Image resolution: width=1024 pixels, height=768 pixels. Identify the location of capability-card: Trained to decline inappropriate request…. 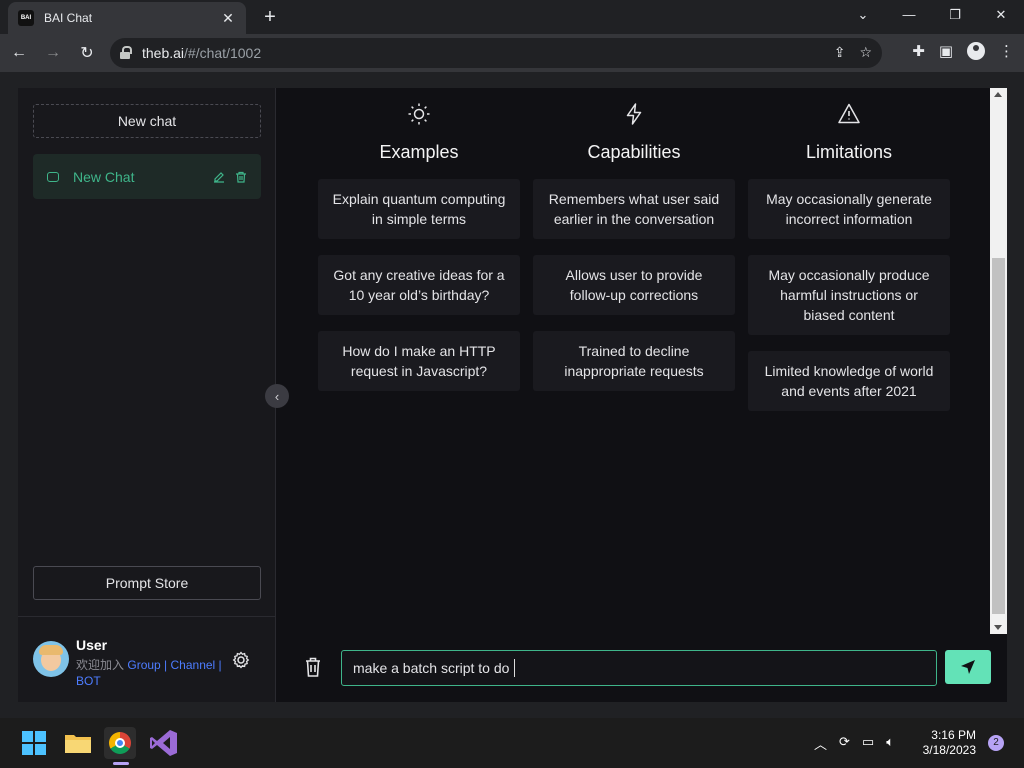
(634, 361).